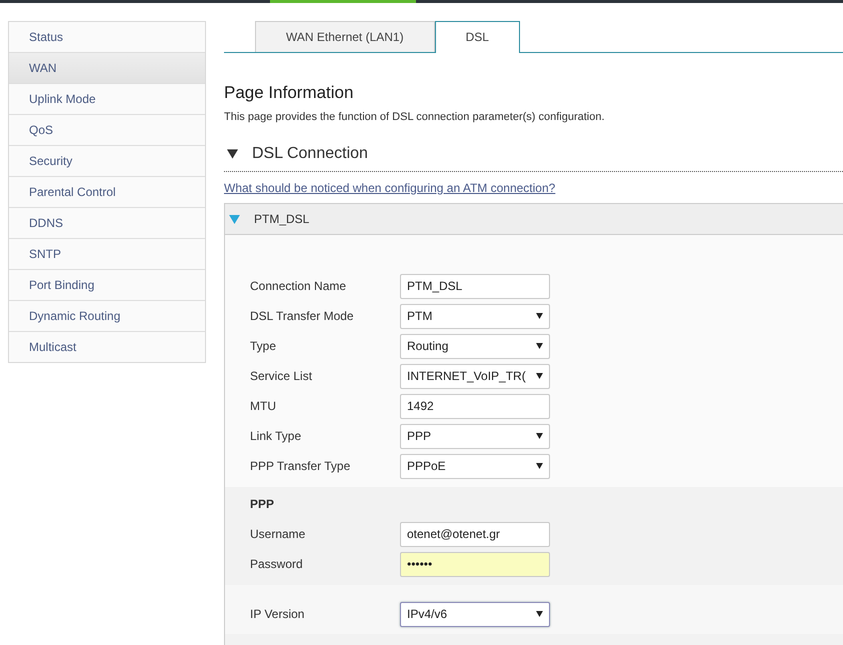 This screenshot has height=645, width=843. Describe the element at coordinates (475, 376) in the screenshot. I see `dropdown: INTERNET_VoIP_TR(` at that location.